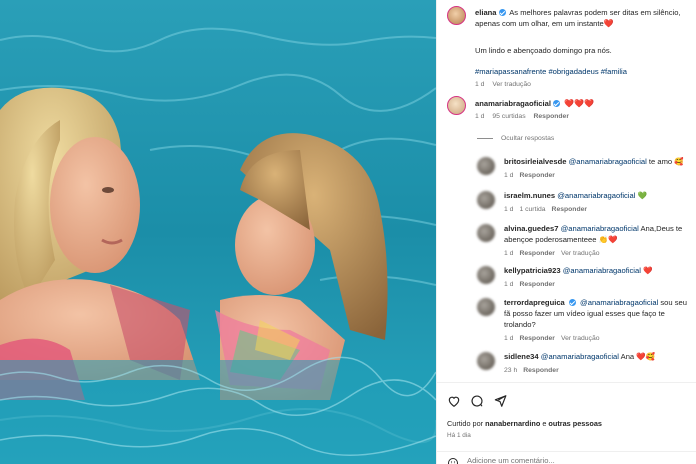 The image size is (696, 464). What do you see at coordinates (579, 103) in the screenshot?
I see `comment-hearts: ❤️❤️❤️` at bounding box center [579, 103].